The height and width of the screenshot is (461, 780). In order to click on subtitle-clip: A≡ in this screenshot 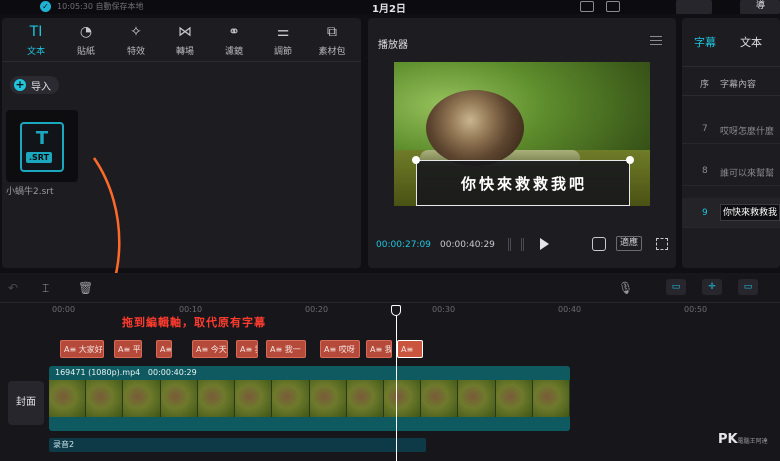, I will do `click(164, 349)`.